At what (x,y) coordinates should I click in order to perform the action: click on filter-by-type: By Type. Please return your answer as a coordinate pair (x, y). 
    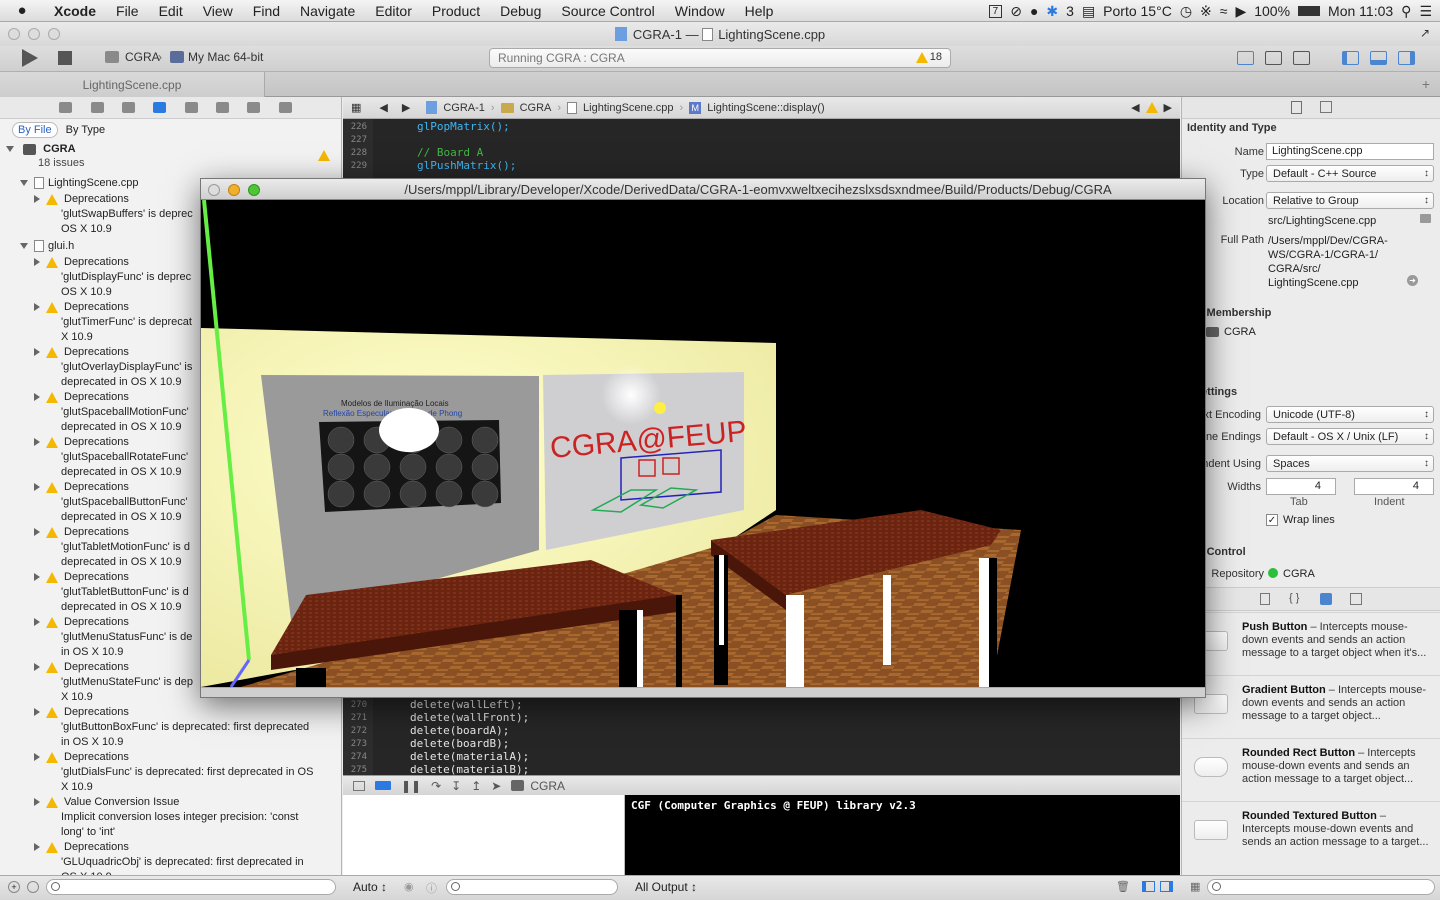
    Looking at the image, I should click on (86, 130).